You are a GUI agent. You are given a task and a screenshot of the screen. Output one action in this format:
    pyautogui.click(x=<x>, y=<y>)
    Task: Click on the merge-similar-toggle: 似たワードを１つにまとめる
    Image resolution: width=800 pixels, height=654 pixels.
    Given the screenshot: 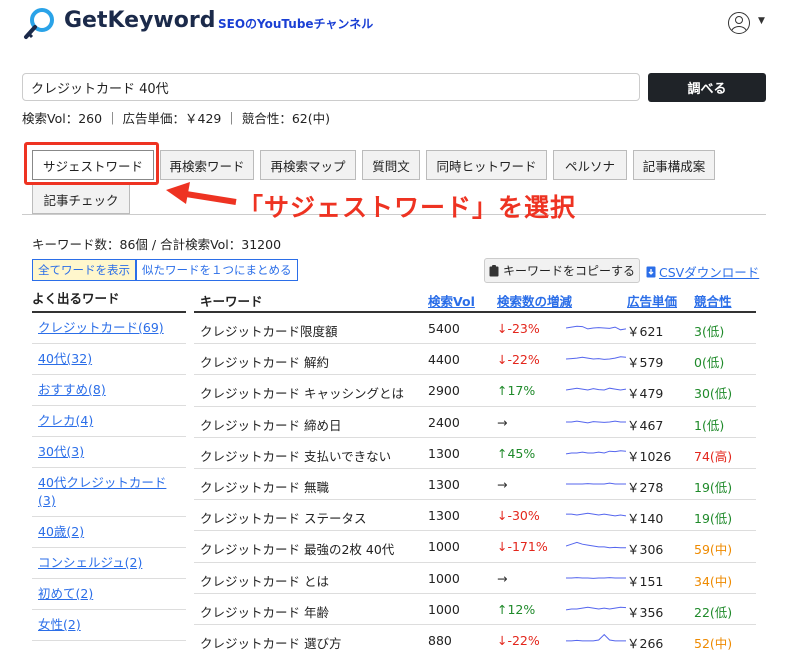 What is the action you would take?
    pyautogui.click(x=217, y=270)
    